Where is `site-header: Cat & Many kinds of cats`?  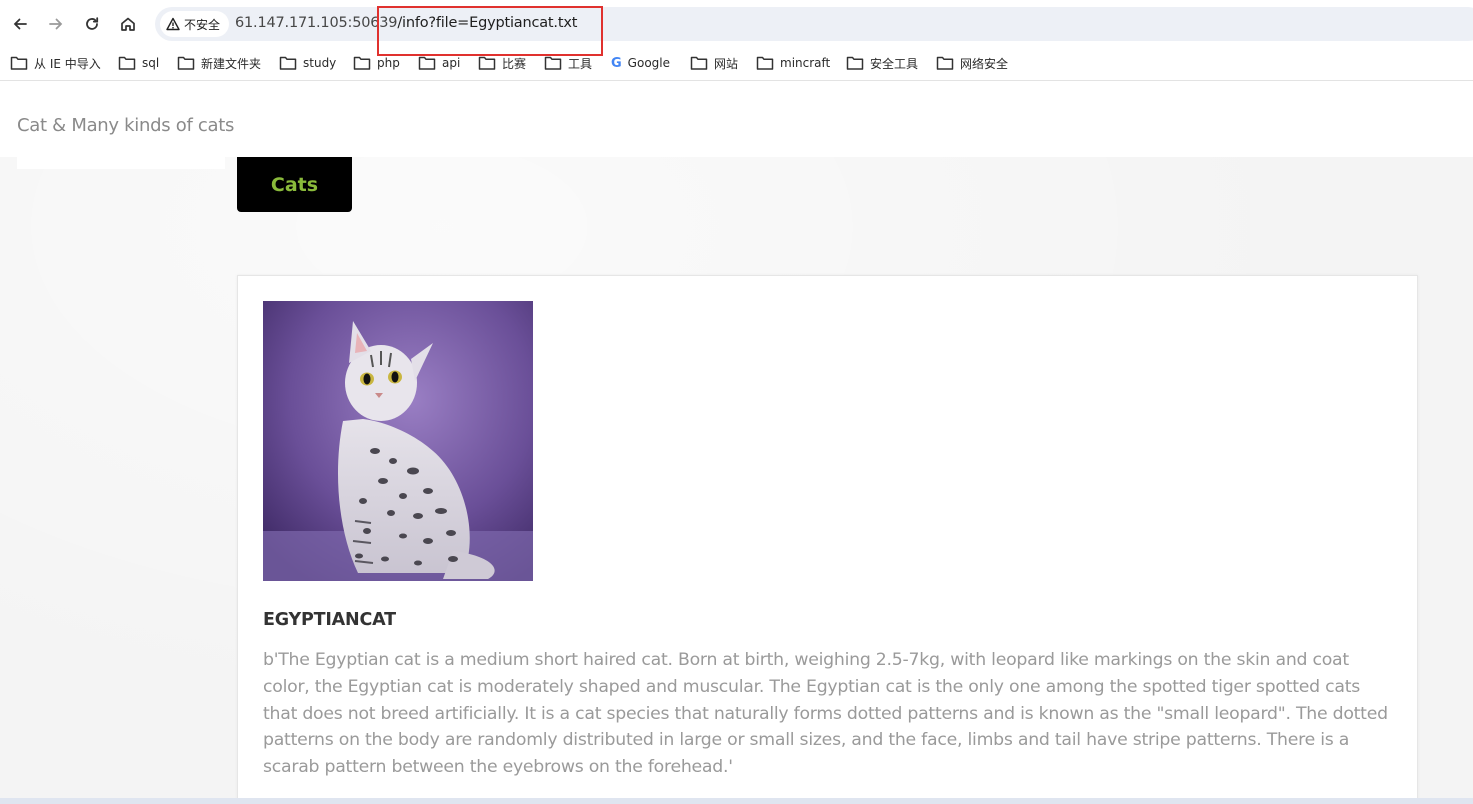
site-header: Cat & Many kinds of cats is located at coordinates (736, 119).